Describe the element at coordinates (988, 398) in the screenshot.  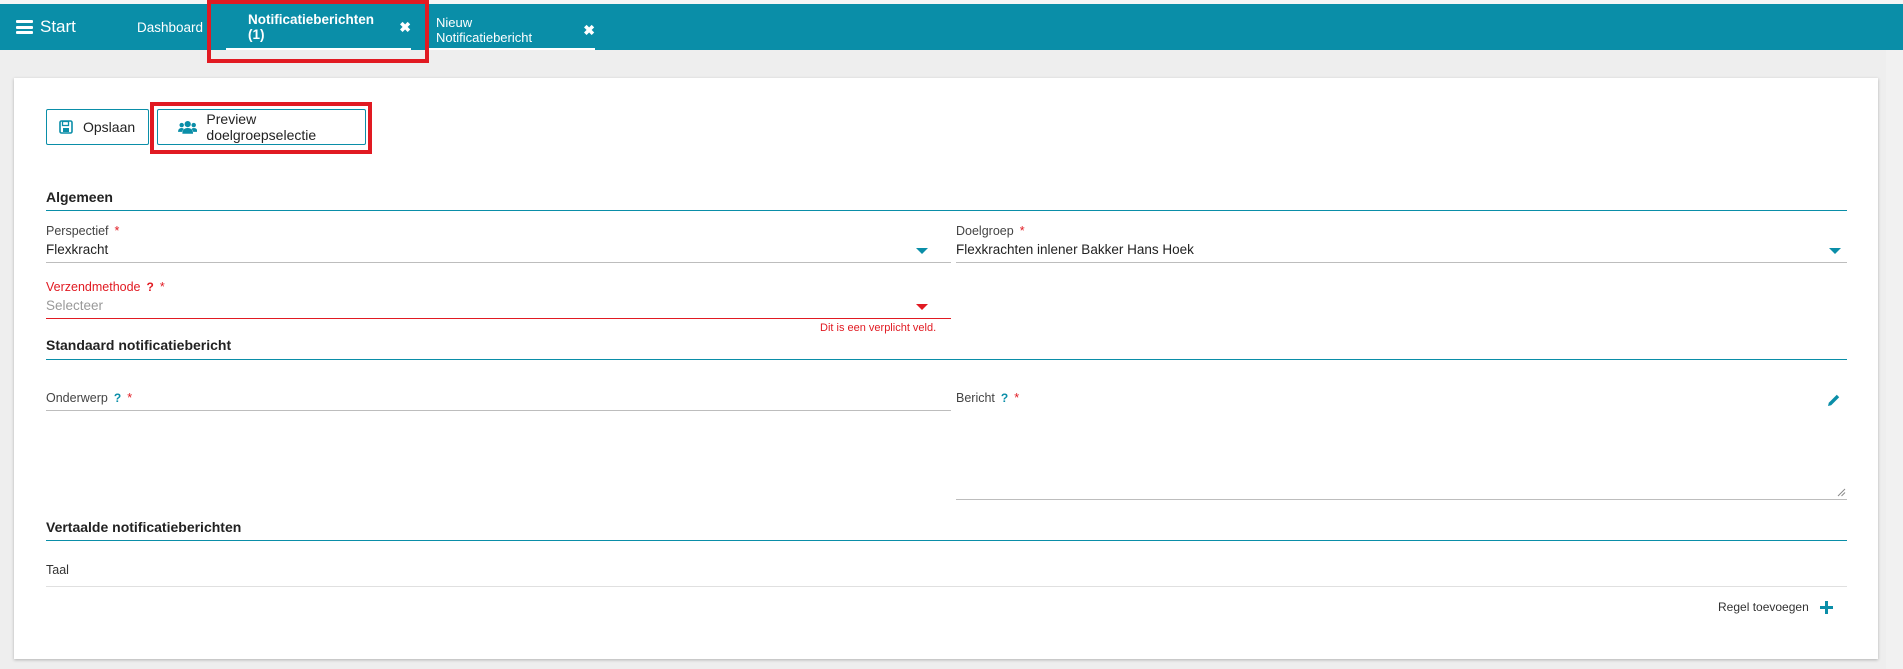
I see `bericht-label: Bericht? *` at that location.